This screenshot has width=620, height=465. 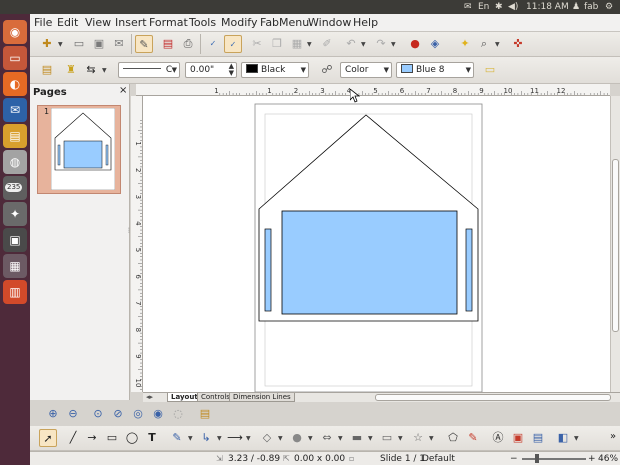 What do you see at coordinates (484, 44) in the screenshot?
I see `zoom-button: ⌕` at bounding box center [484, 44].